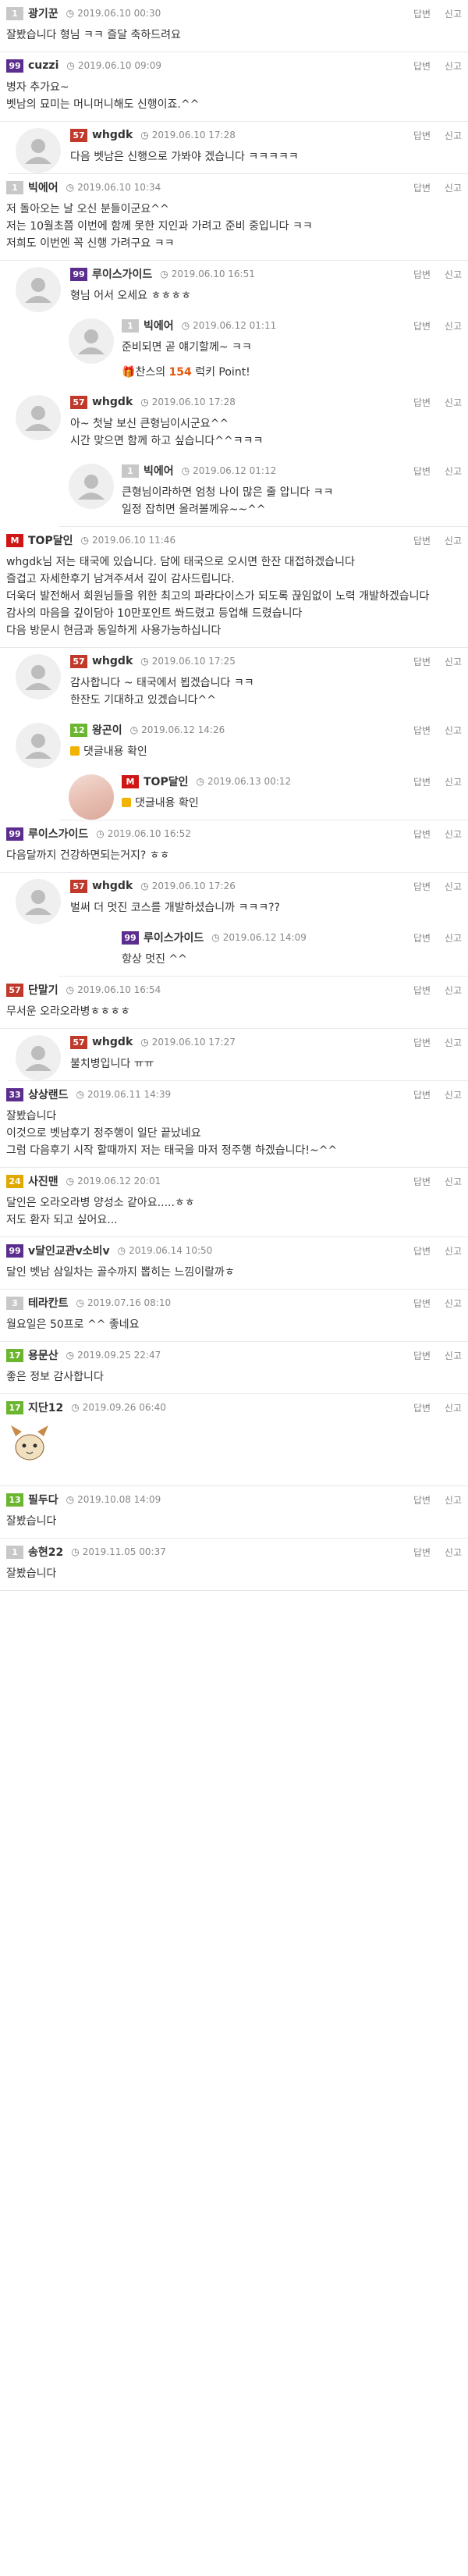 The width and height of the screenshot is (468, 2576). Describe the element at coordinates (119, 1551) in the screenshot. I see `comment-date: 2019.11.05 00:37` at that location.